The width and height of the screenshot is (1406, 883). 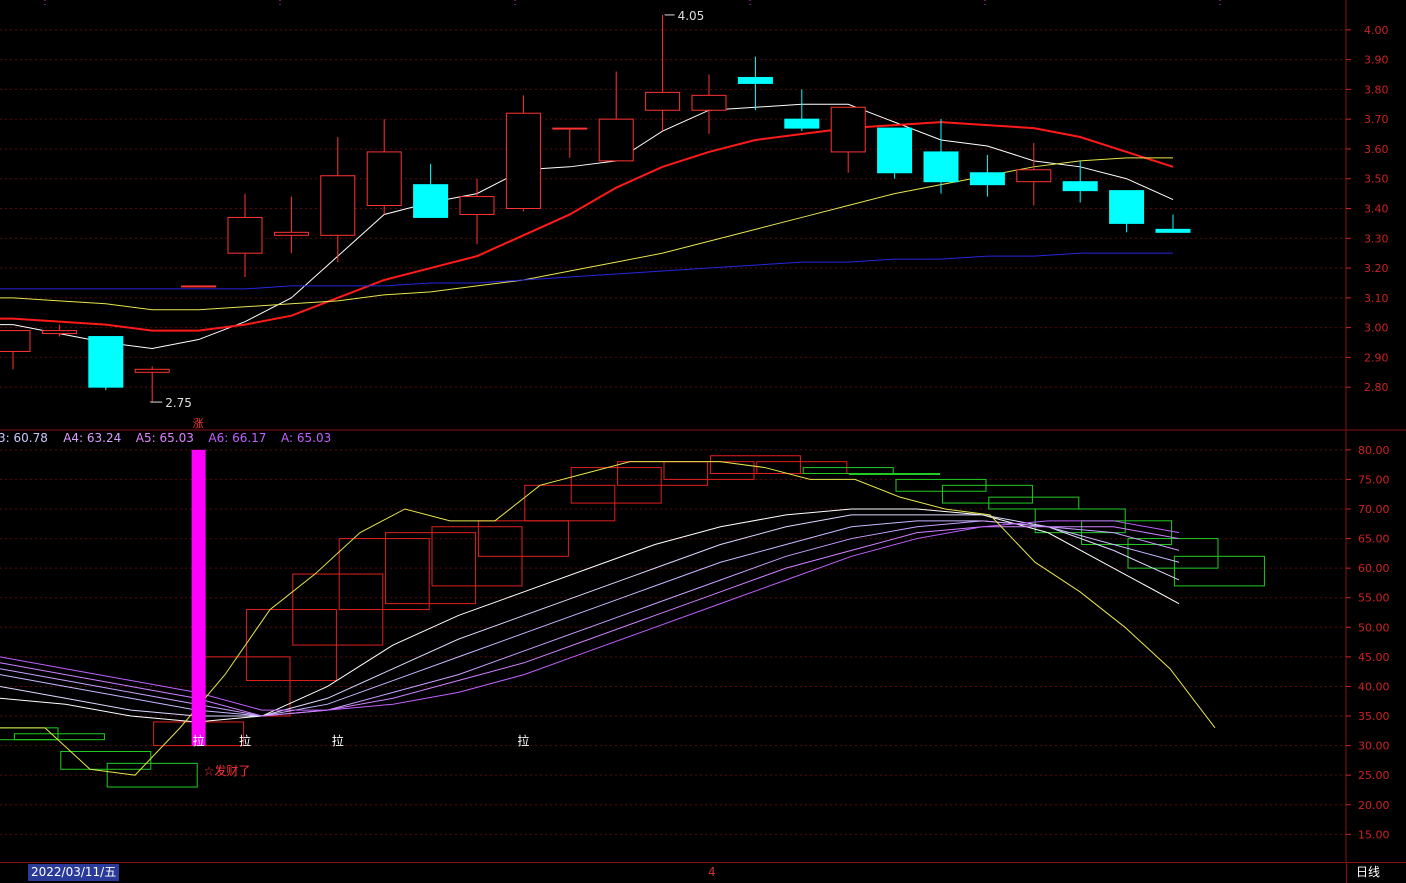 What do you see at coordinates (1376, 119) in the screenshot?
I see `price-tick-label: 3.70` at bounding box center [1376, 119].